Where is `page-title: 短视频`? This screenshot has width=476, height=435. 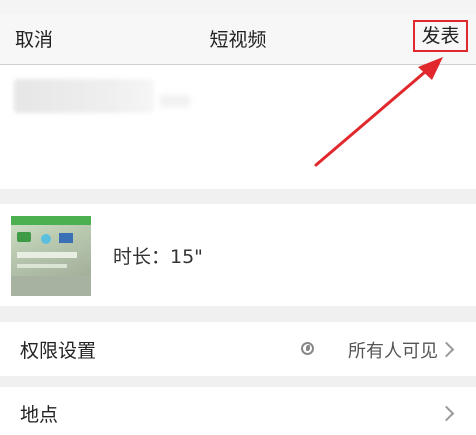
page-title: 短视频 is located at coordinates (238, 40).